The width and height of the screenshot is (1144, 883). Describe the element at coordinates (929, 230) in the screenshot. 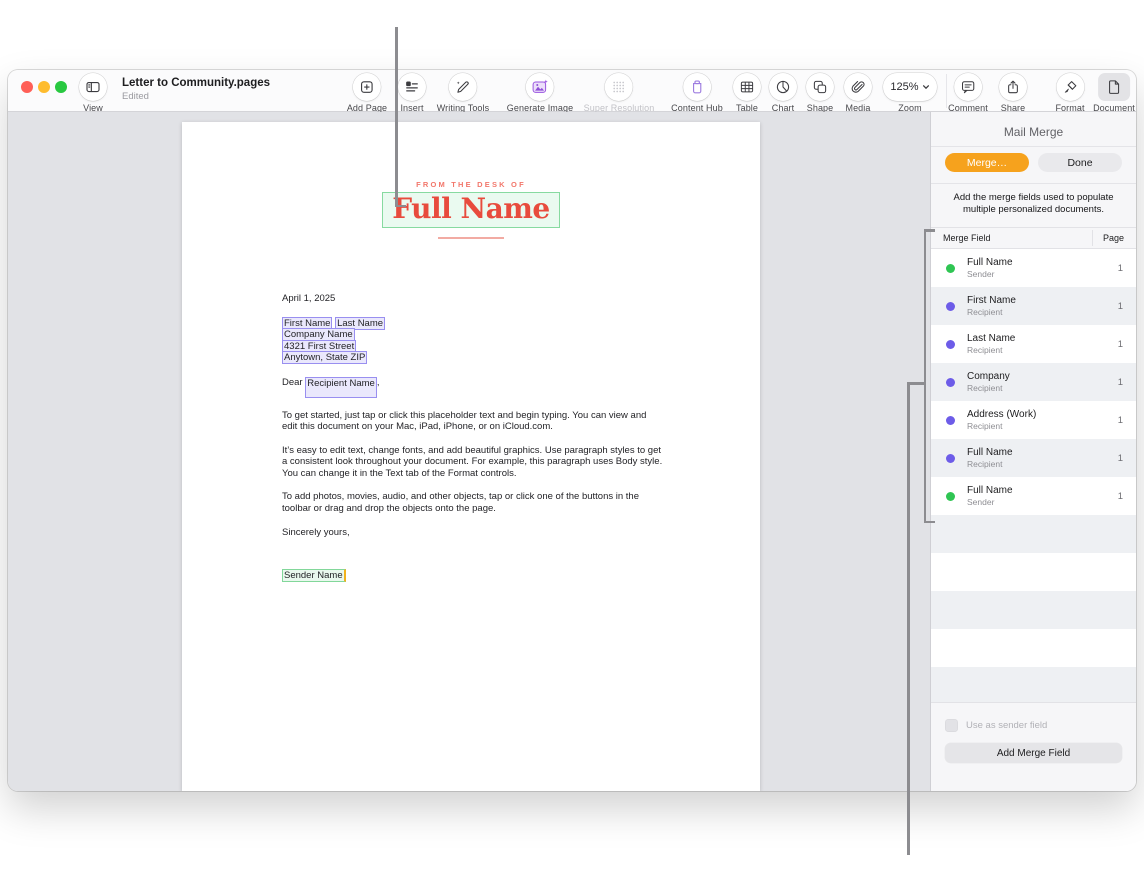

I see `callout-bracket-top-tick` at that location.